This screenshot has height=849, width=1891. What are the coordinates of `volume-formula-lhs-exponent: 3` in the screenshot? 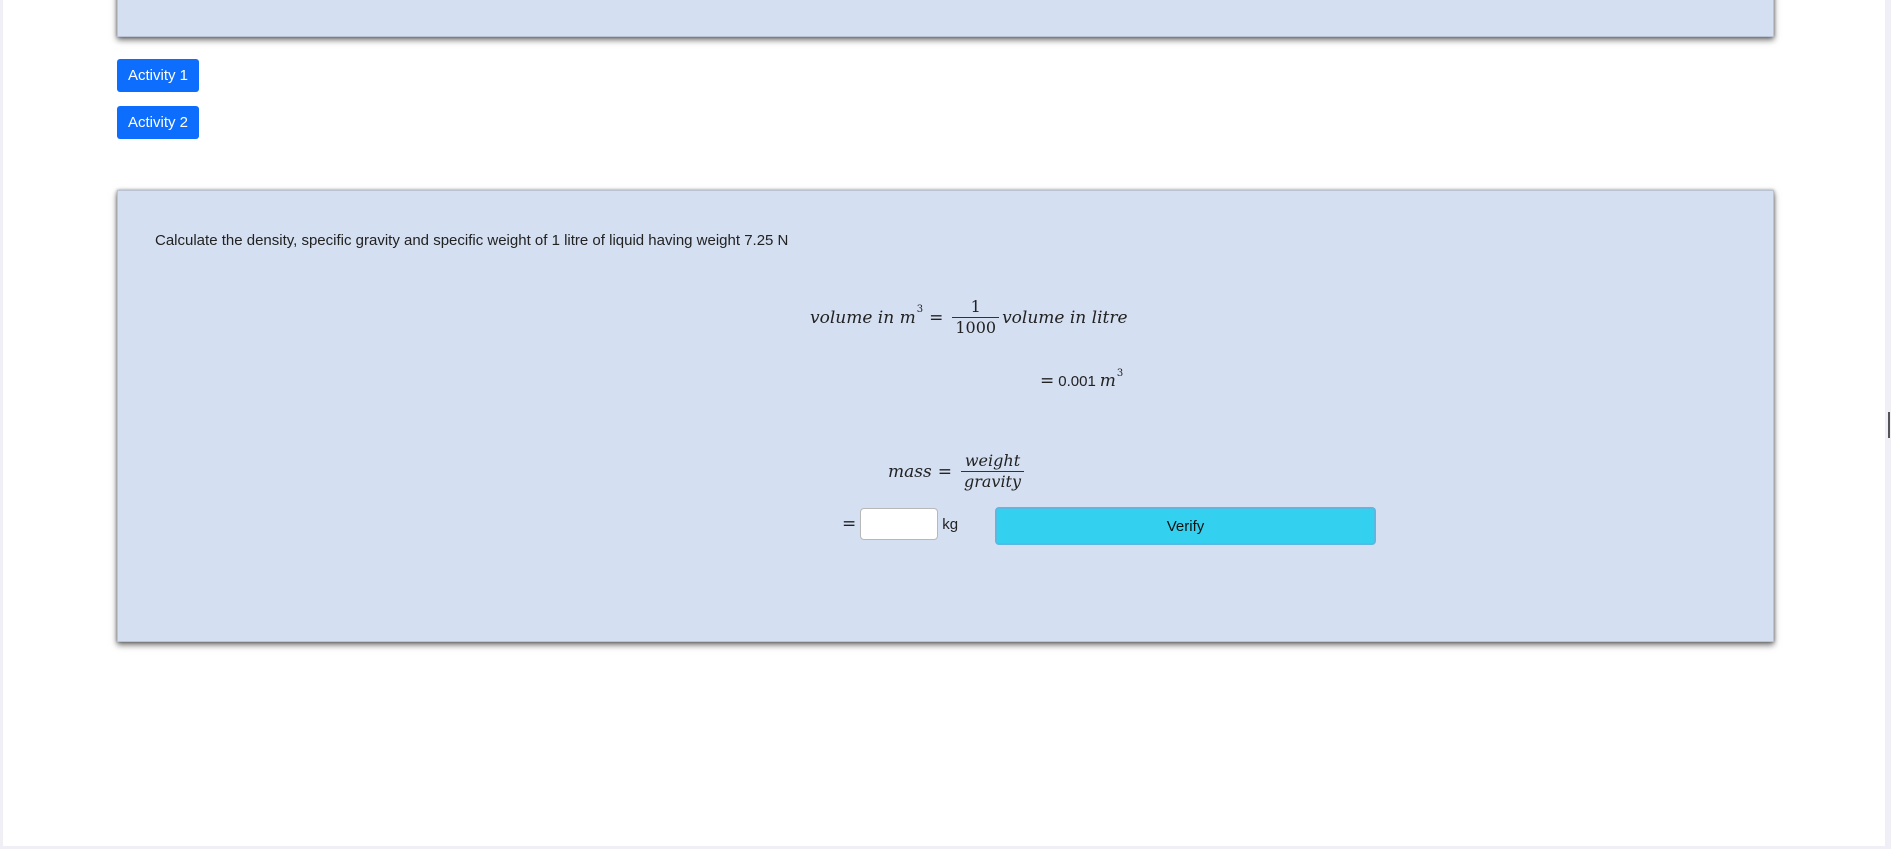 It's located at (920, 309).